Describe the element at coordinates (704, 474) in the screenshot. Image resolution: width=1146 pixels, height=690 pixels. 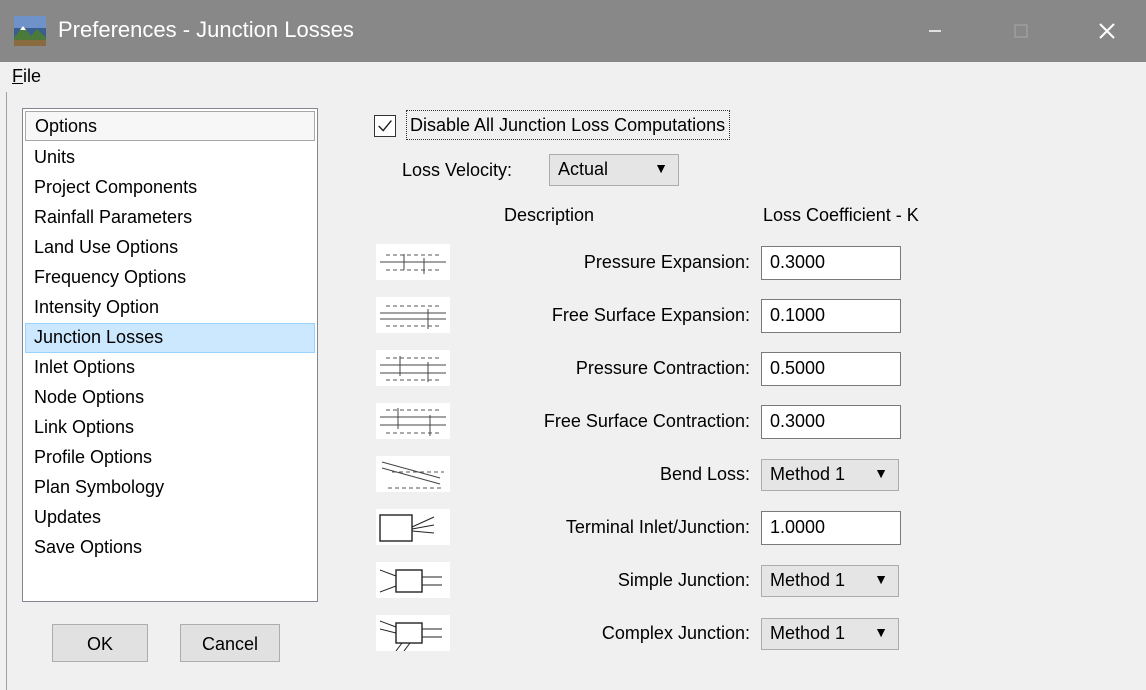
I see `row-label: Bend Loss:` at that location.